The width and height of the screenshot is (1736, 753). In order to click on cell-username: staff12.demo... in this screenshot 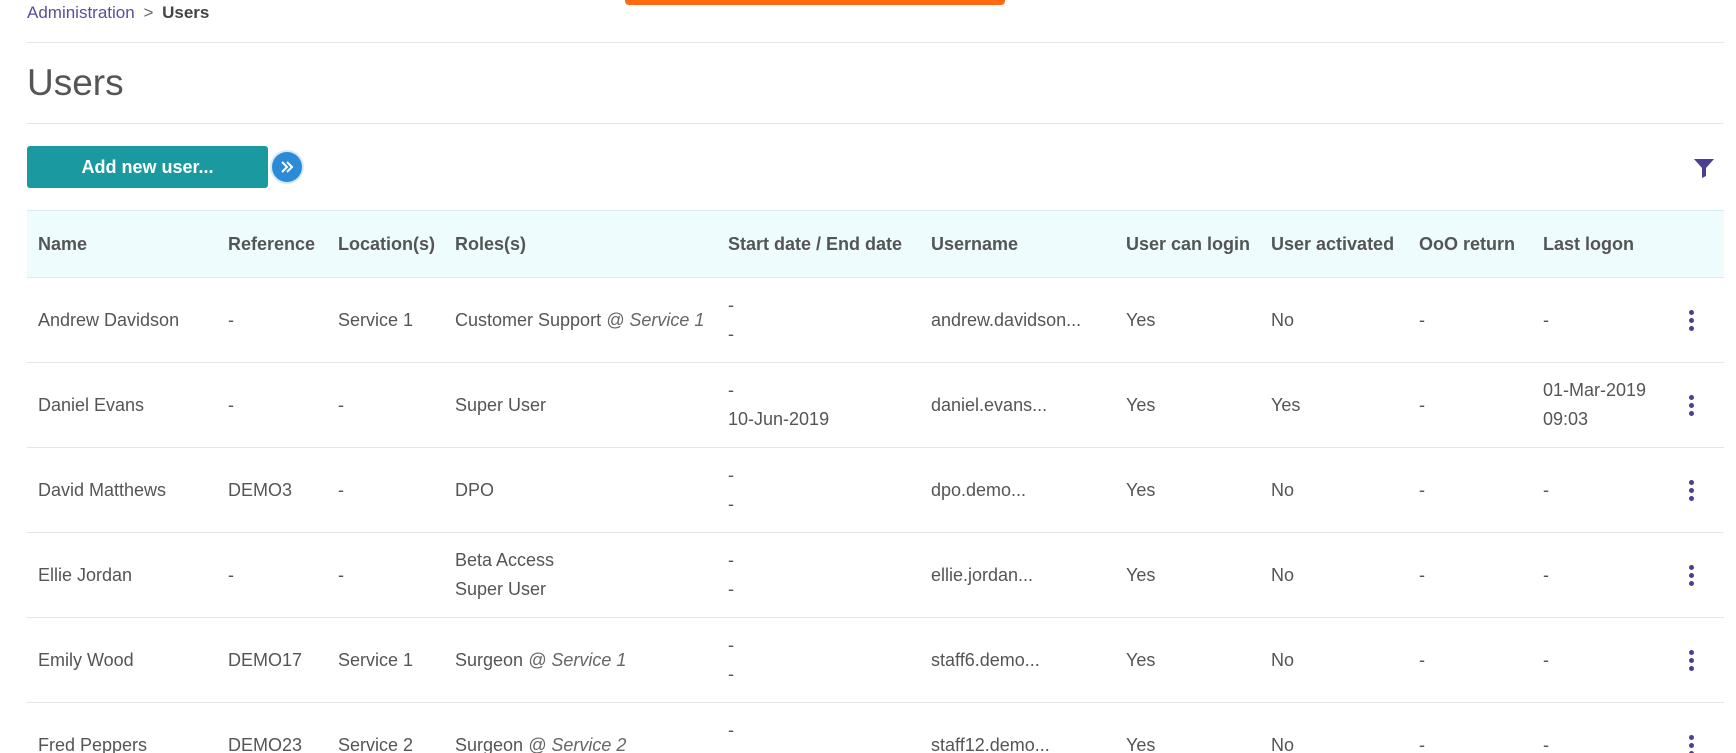, I will do `click(990, 728)`.